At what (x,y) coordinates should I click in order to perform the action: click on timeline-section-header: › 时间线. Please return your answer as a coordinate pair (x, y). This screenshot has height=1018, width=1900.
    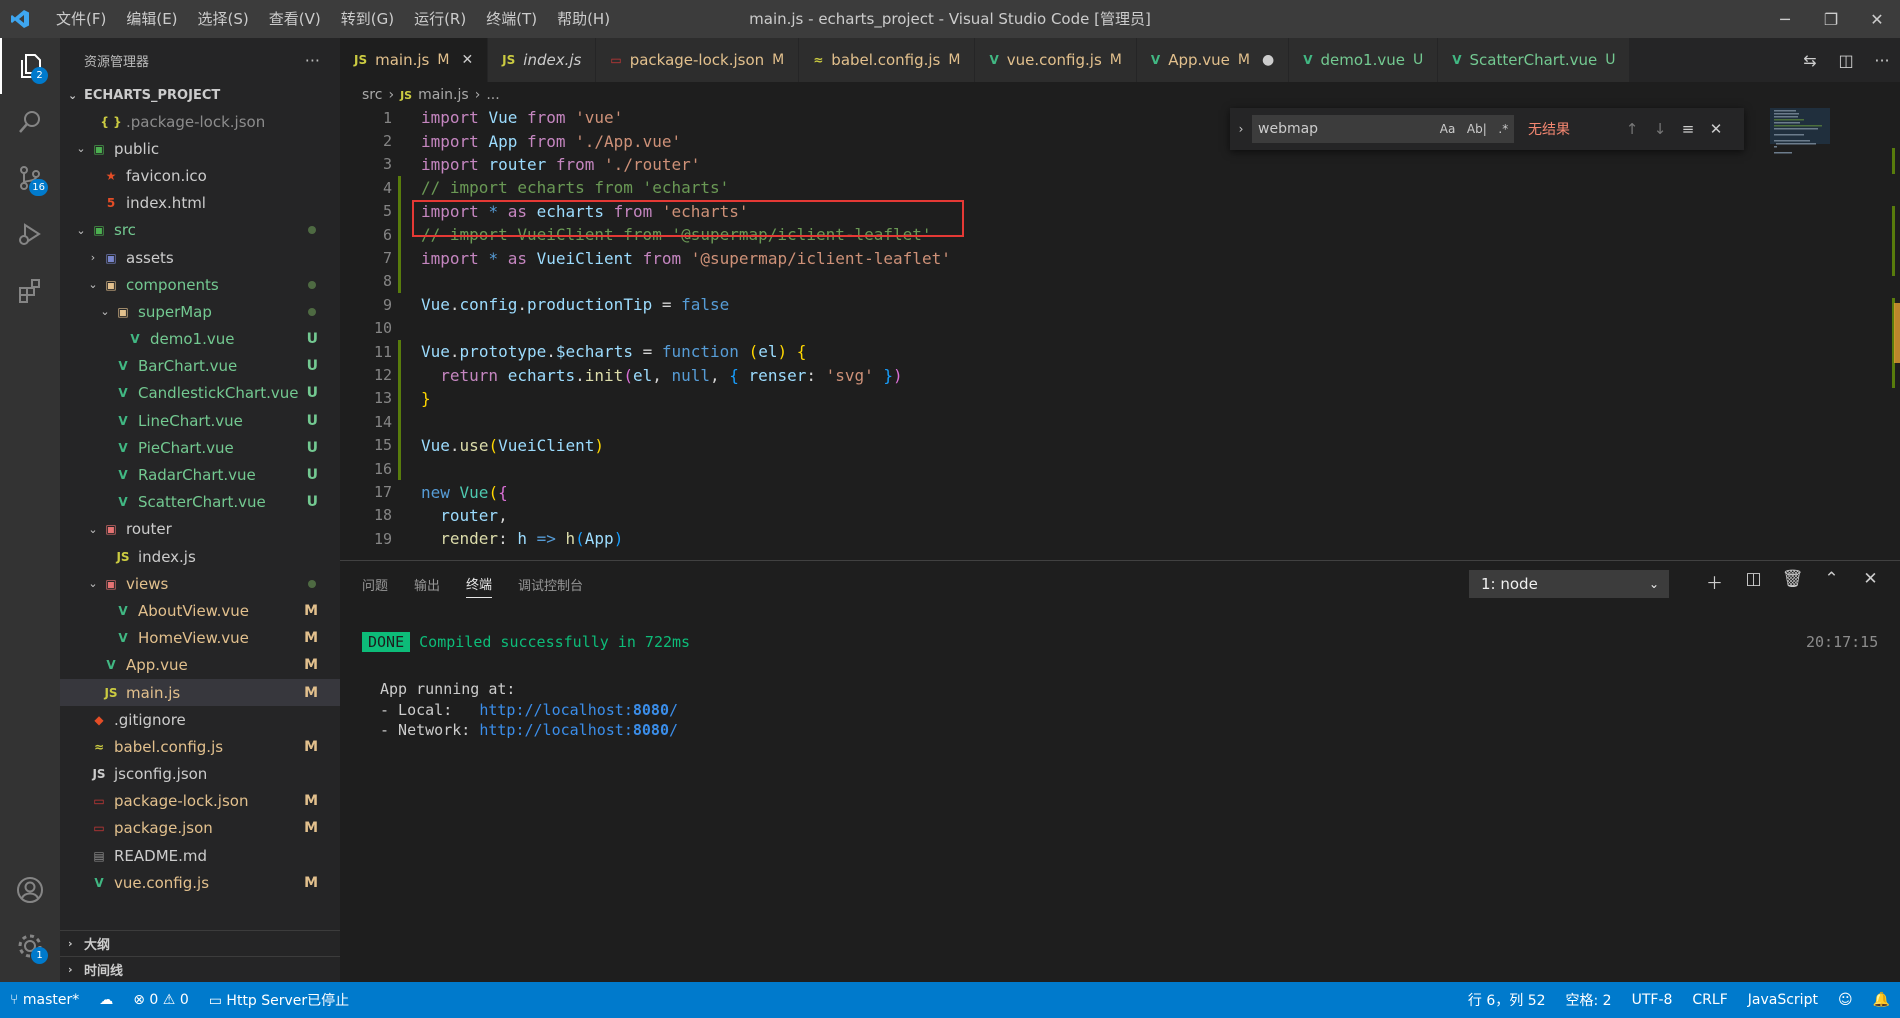
    Looking at the image, I should click on (200, 969).